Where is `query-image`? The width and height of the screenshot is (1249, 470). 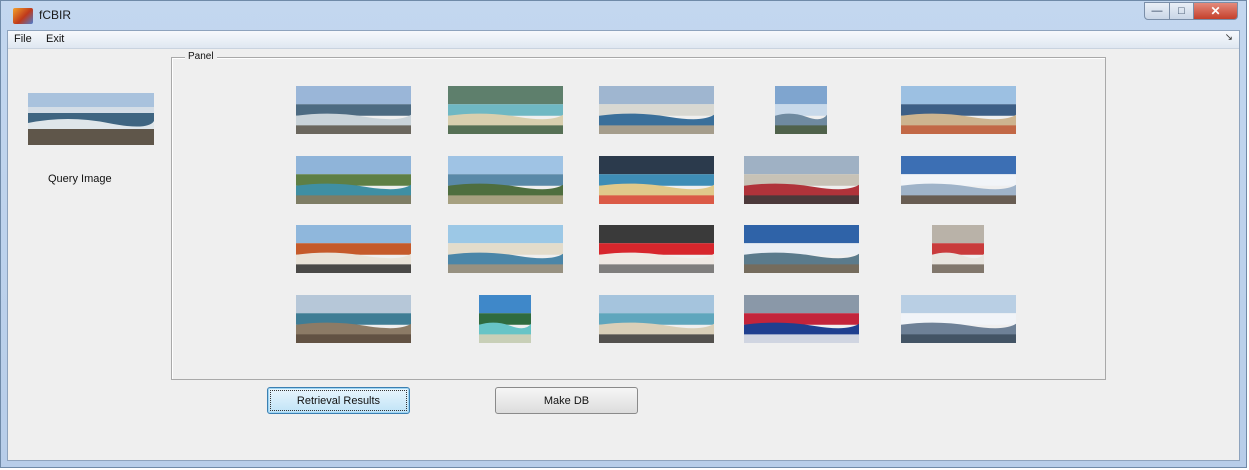
query-image is located at coordinates (91, 119).